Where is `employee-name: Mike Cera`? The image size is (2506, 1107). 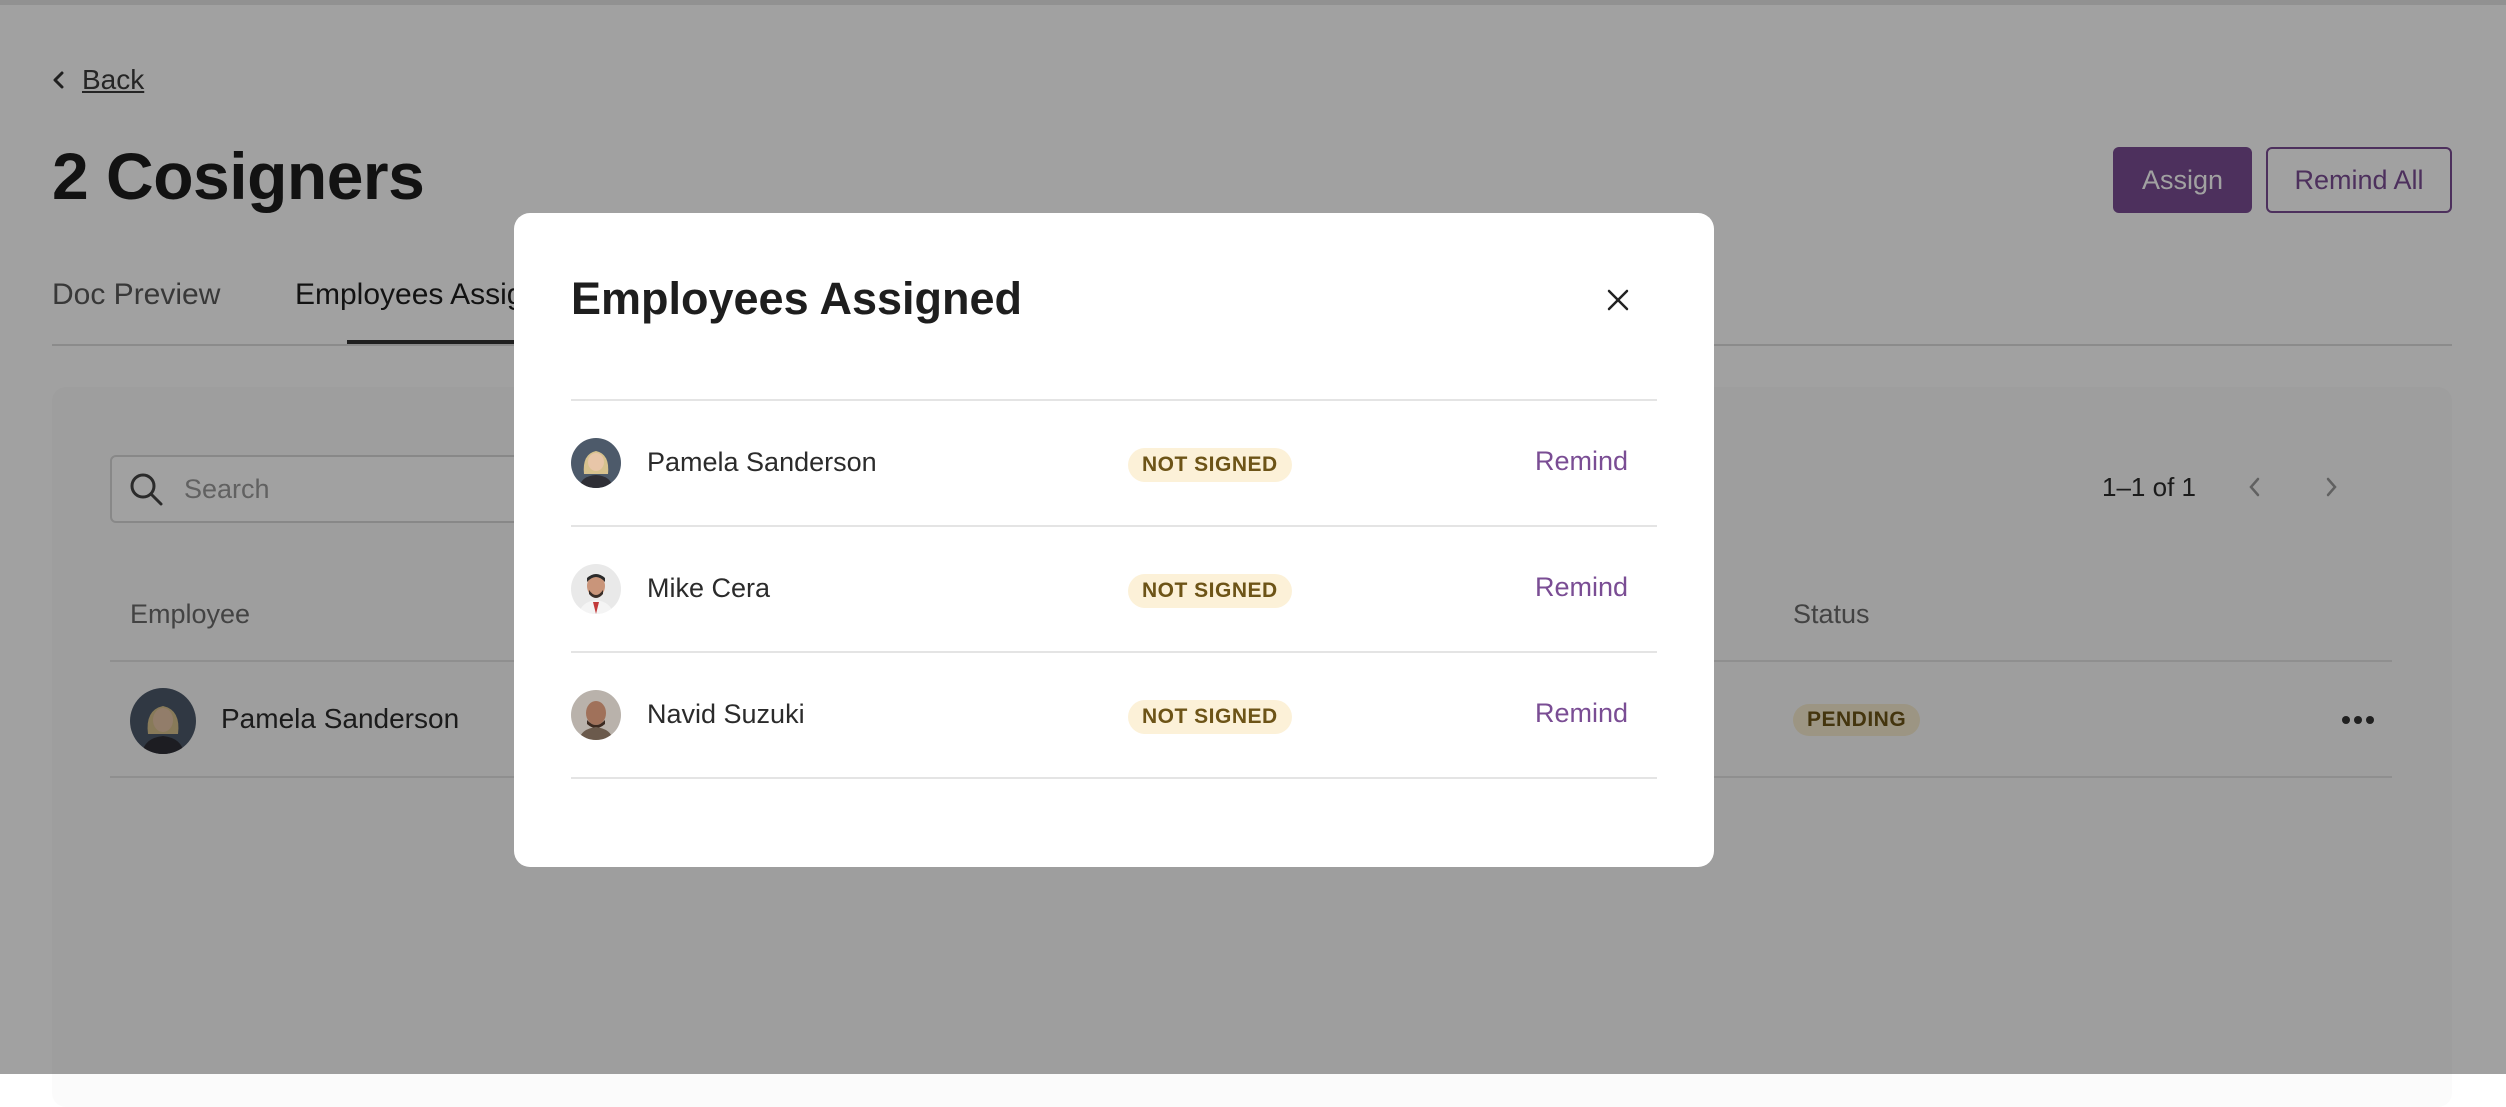
employee-name: Mike Cera is located at coordinates (709, 588).